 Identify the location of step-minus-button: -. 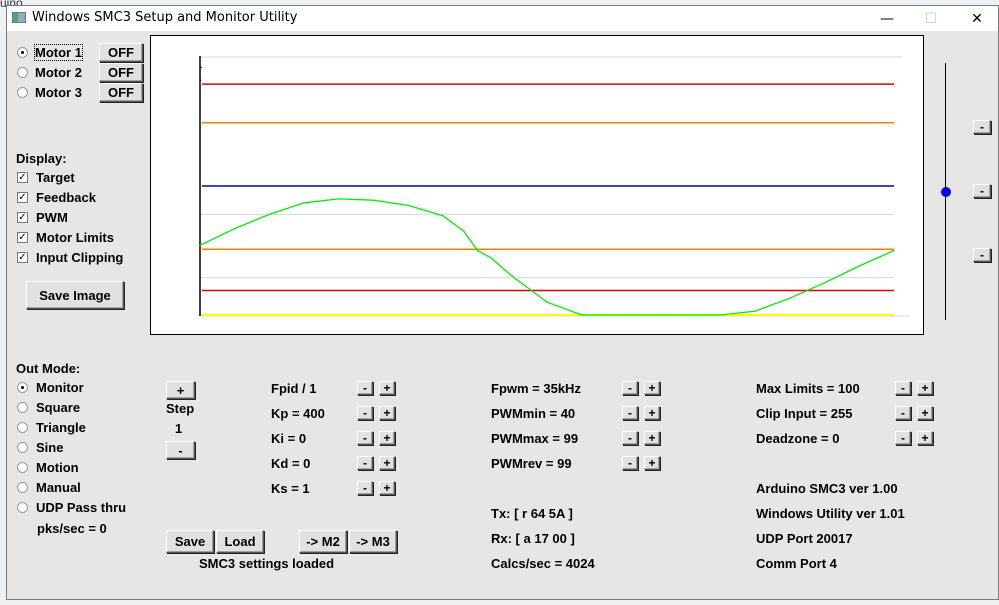
(180, 450).